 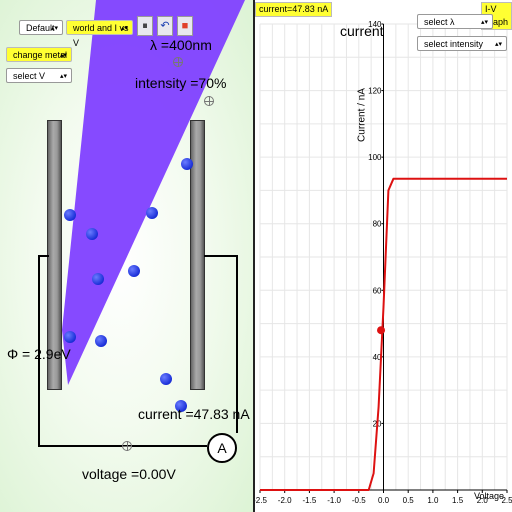 I want to click on undo-icon: ↶, so click(x=165, y=26).